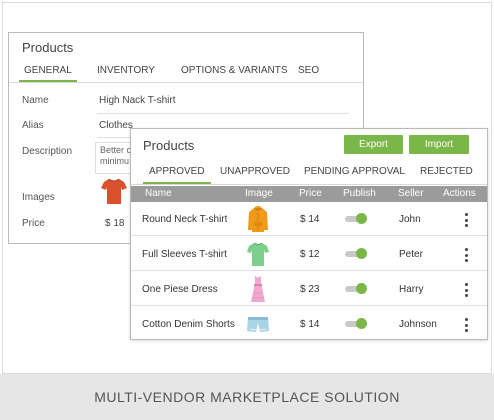  I want to click on tab-options-variants: OPTIONS & VARIANTS, so click(234, 70).